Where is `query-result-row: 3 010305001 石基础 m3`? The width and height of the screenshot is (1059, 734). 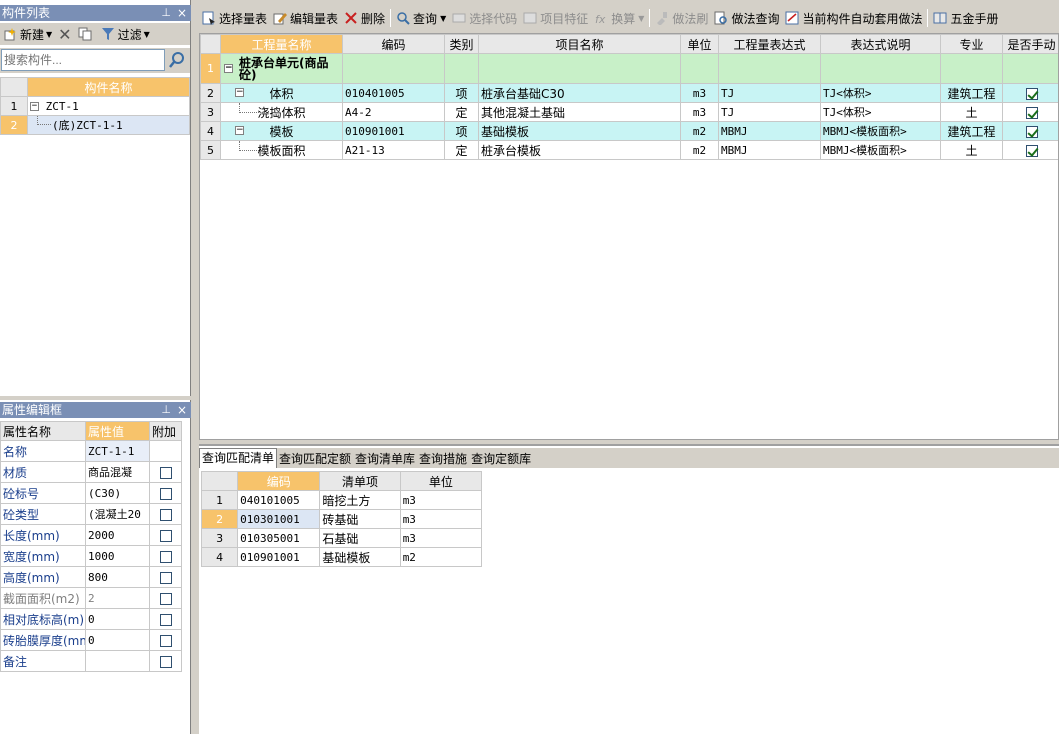
query-result-row: 3 010305001 石基础 m3 is located at coordinates (341, 538).